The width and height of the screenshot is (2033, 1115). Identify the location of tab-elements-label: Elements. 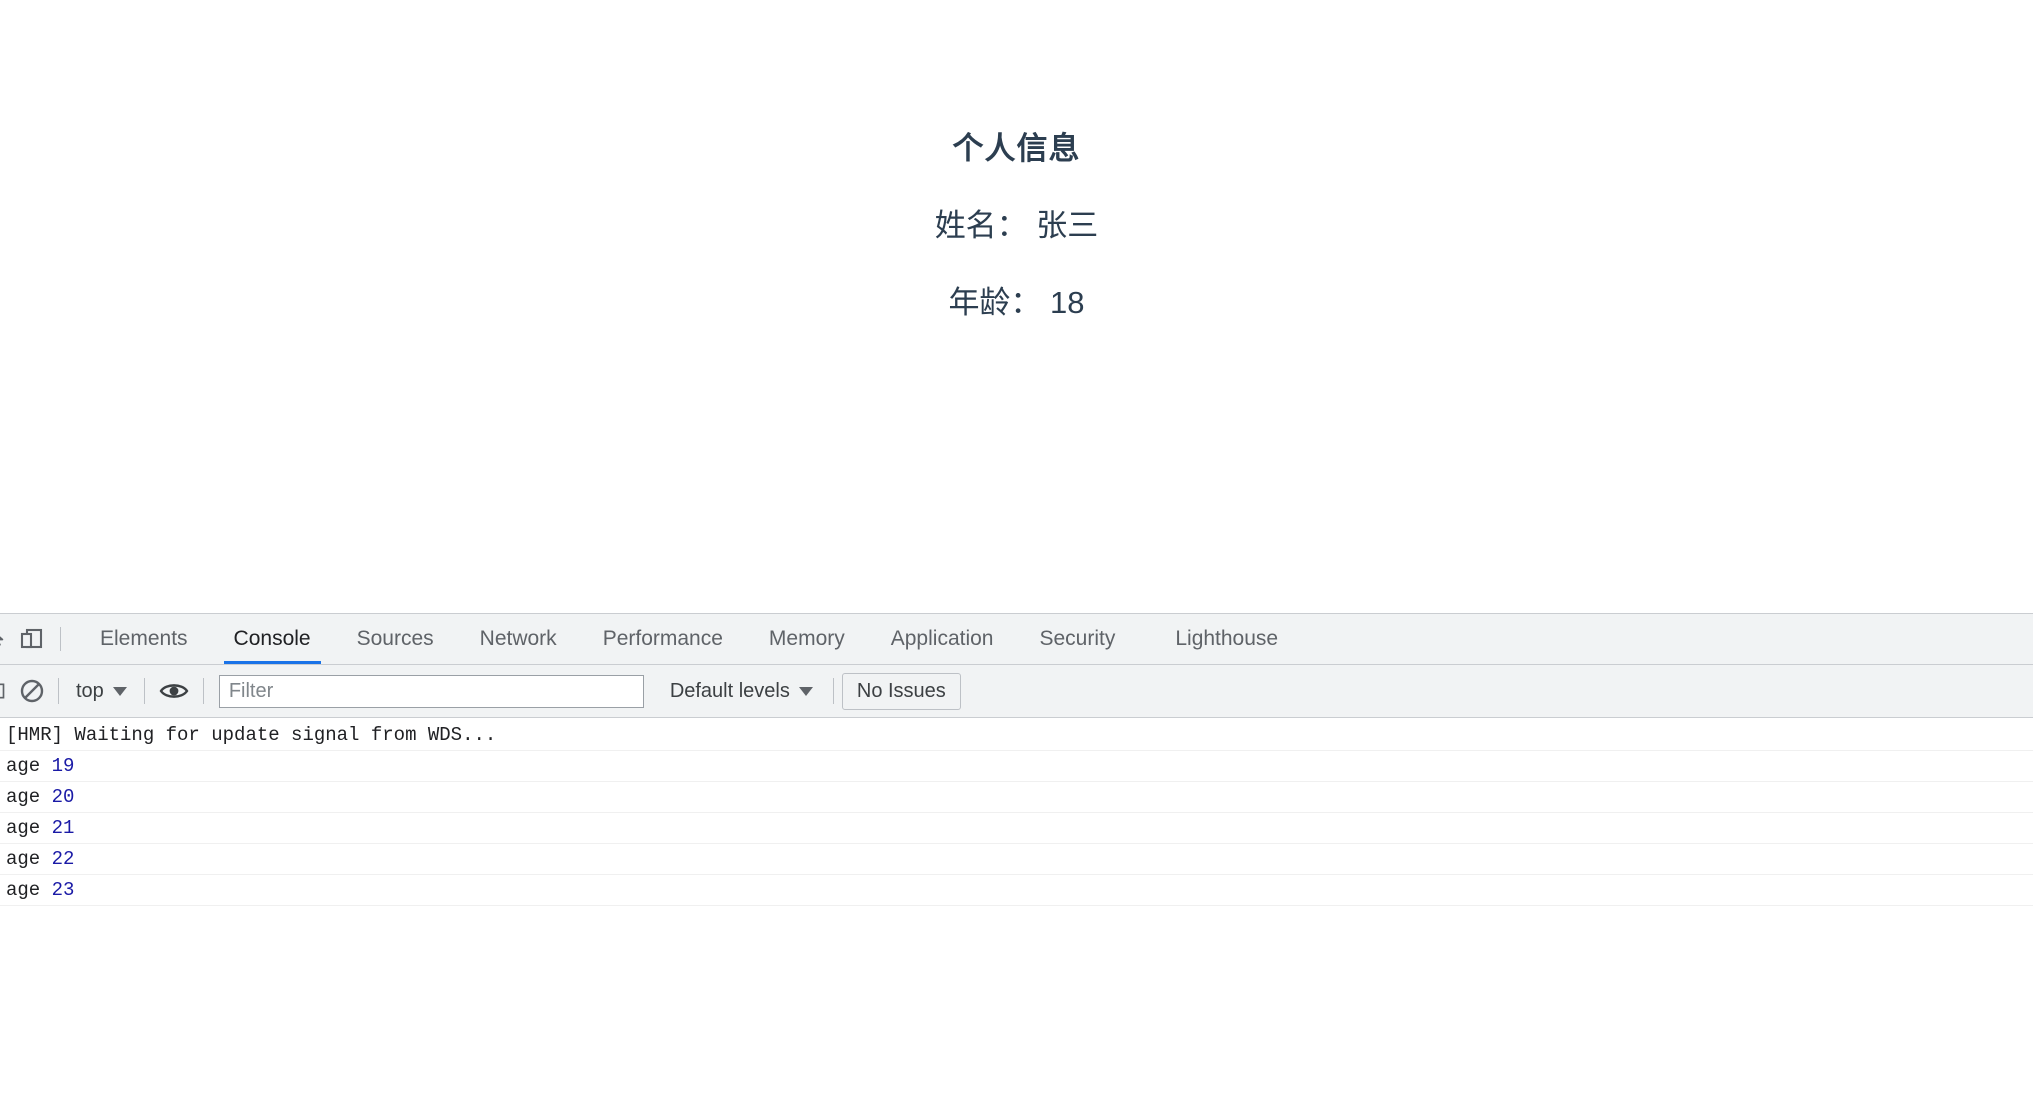
(144, 638).